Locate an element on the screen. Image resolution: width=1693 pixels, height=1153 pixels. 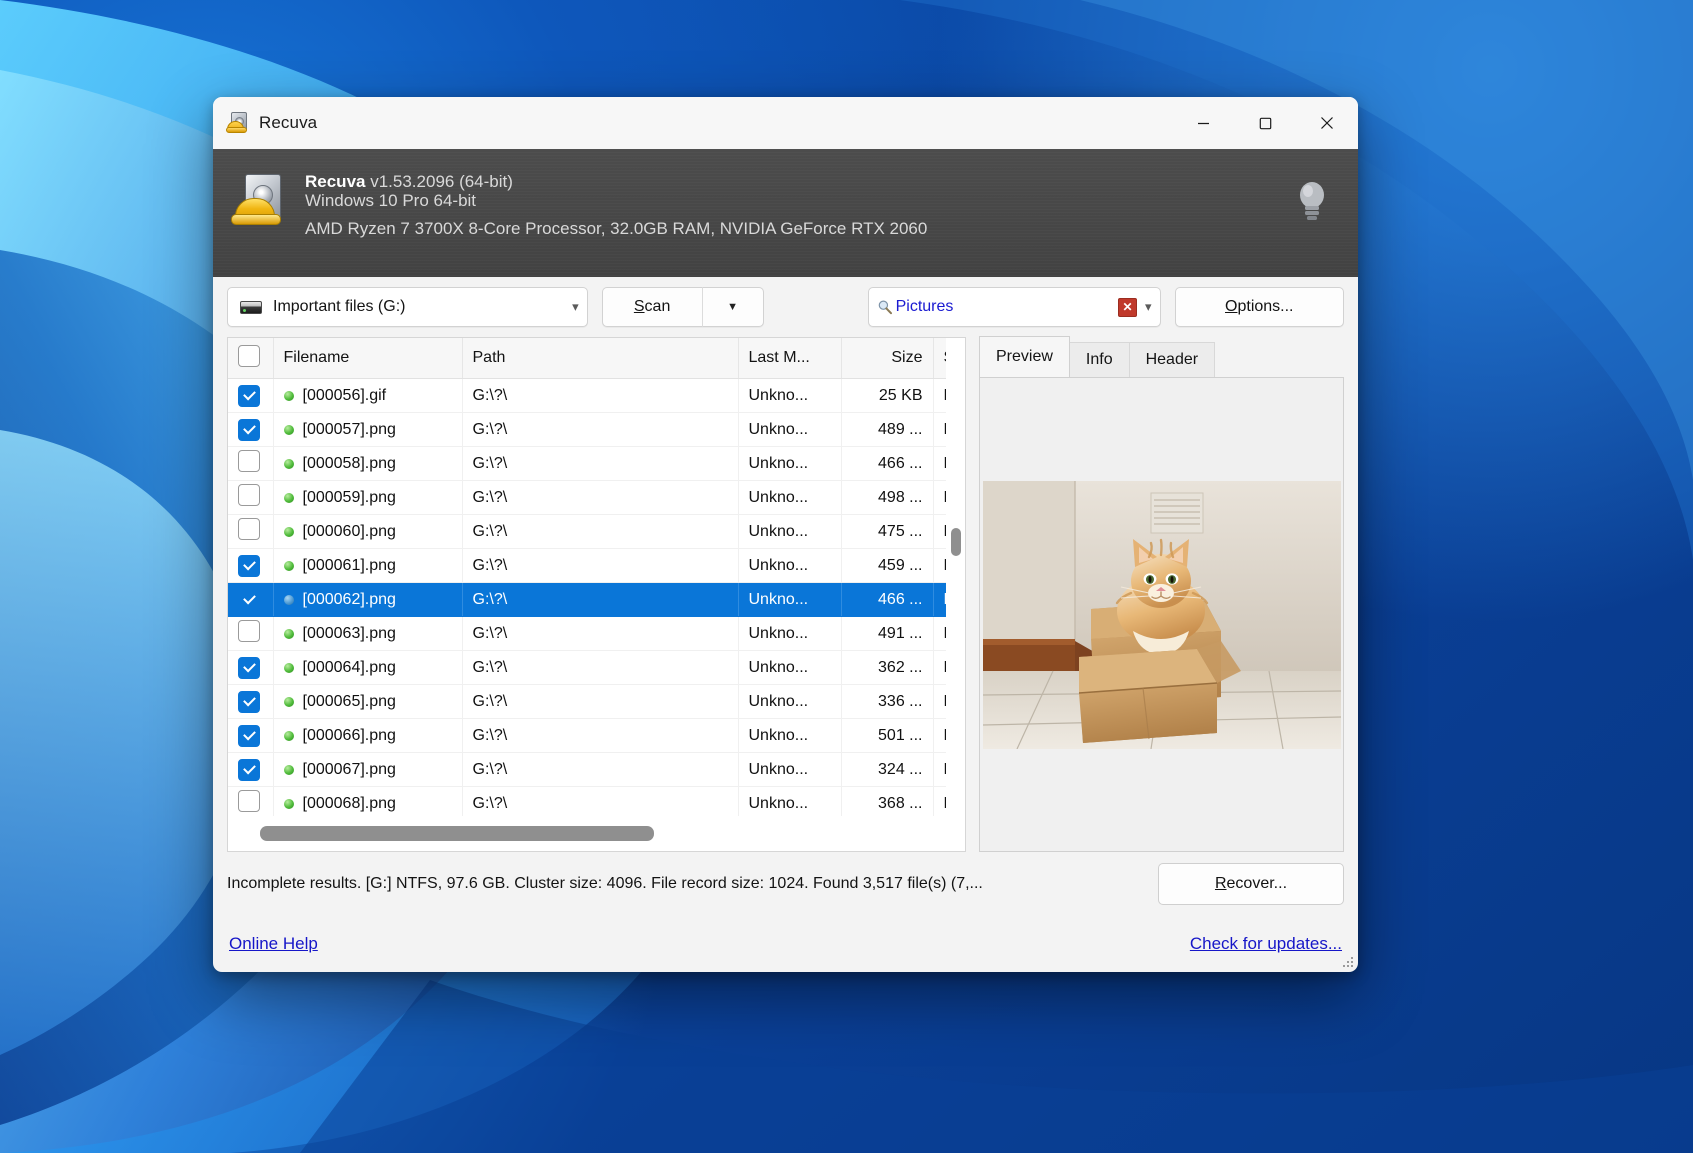
tab-preview: Preview is located at coordinates (1024, 356).